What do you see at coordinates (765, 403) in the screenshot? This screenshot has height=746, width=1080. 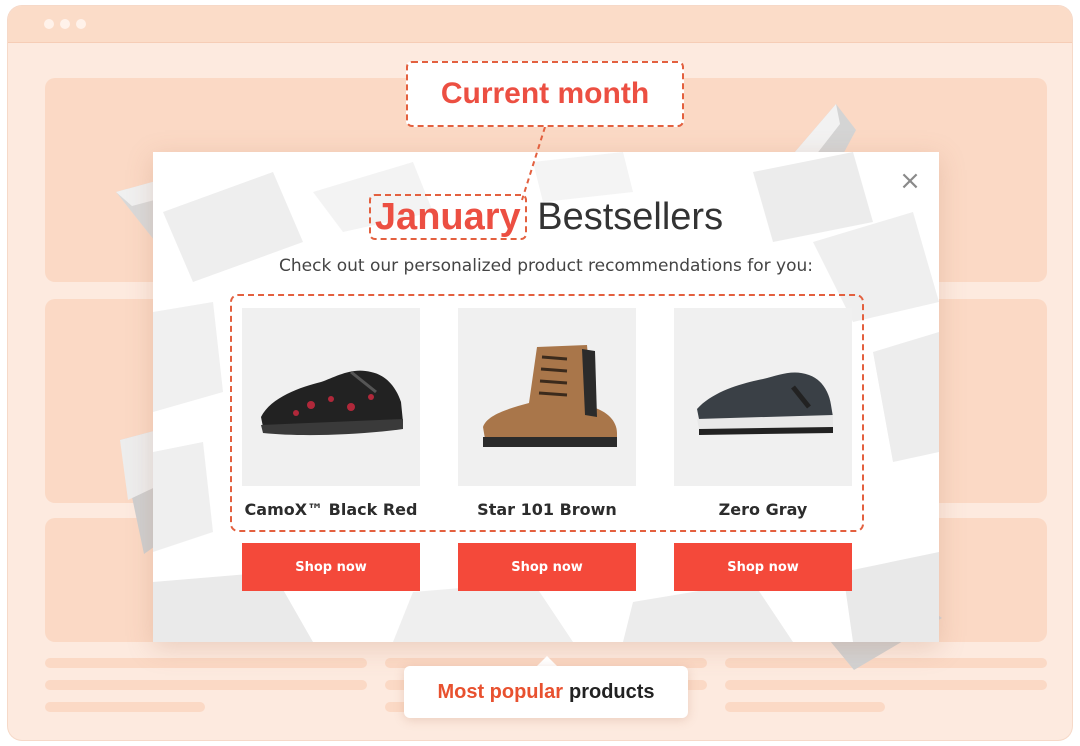 I see `sneaker-gray-icon` at bounding box center [765, 403].